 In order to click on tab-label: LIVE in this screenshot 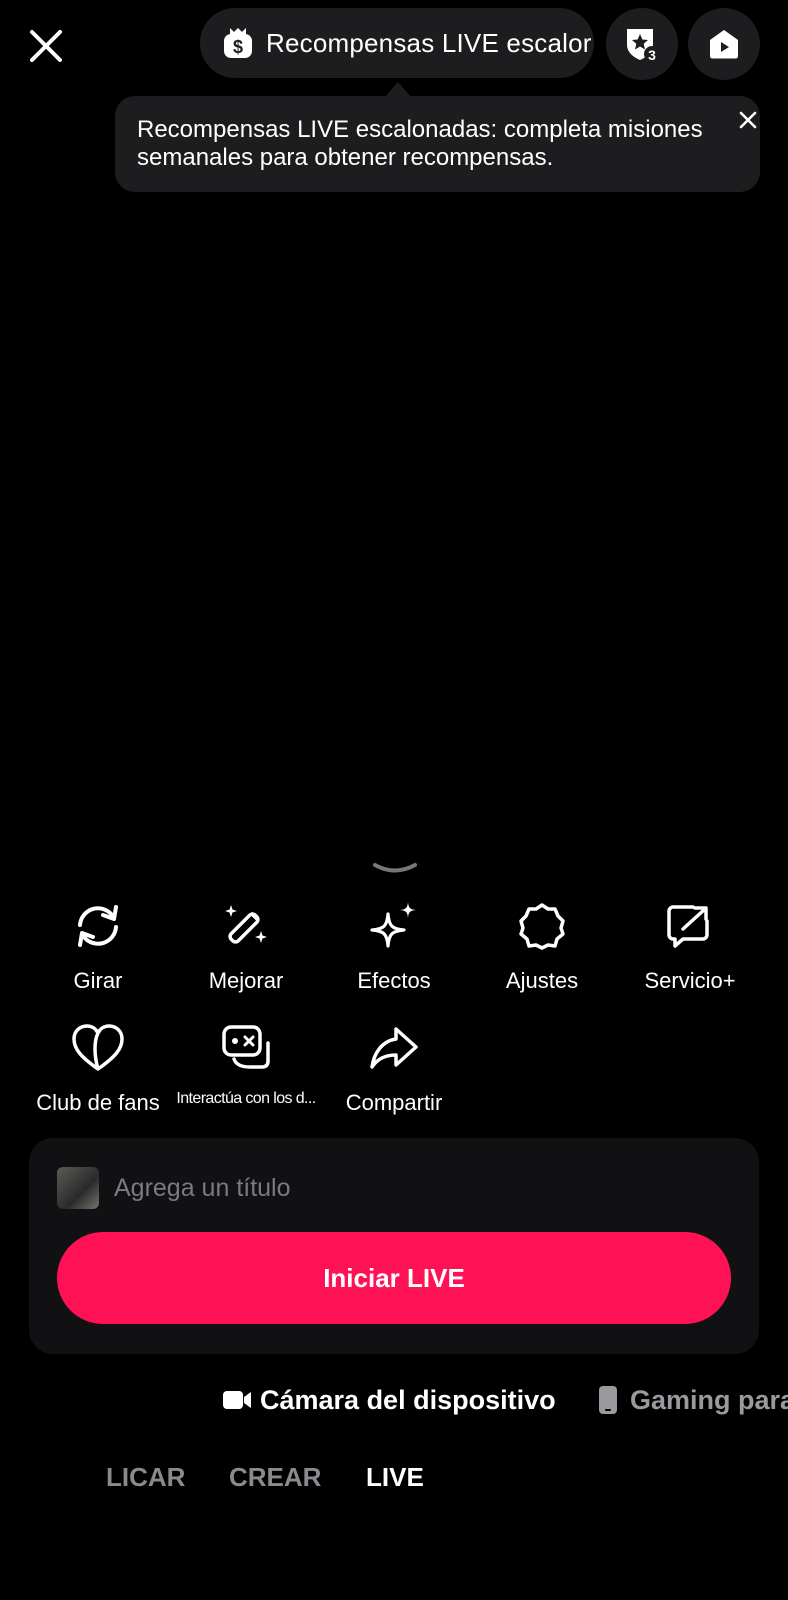, I will do `click(395, 1477)`.